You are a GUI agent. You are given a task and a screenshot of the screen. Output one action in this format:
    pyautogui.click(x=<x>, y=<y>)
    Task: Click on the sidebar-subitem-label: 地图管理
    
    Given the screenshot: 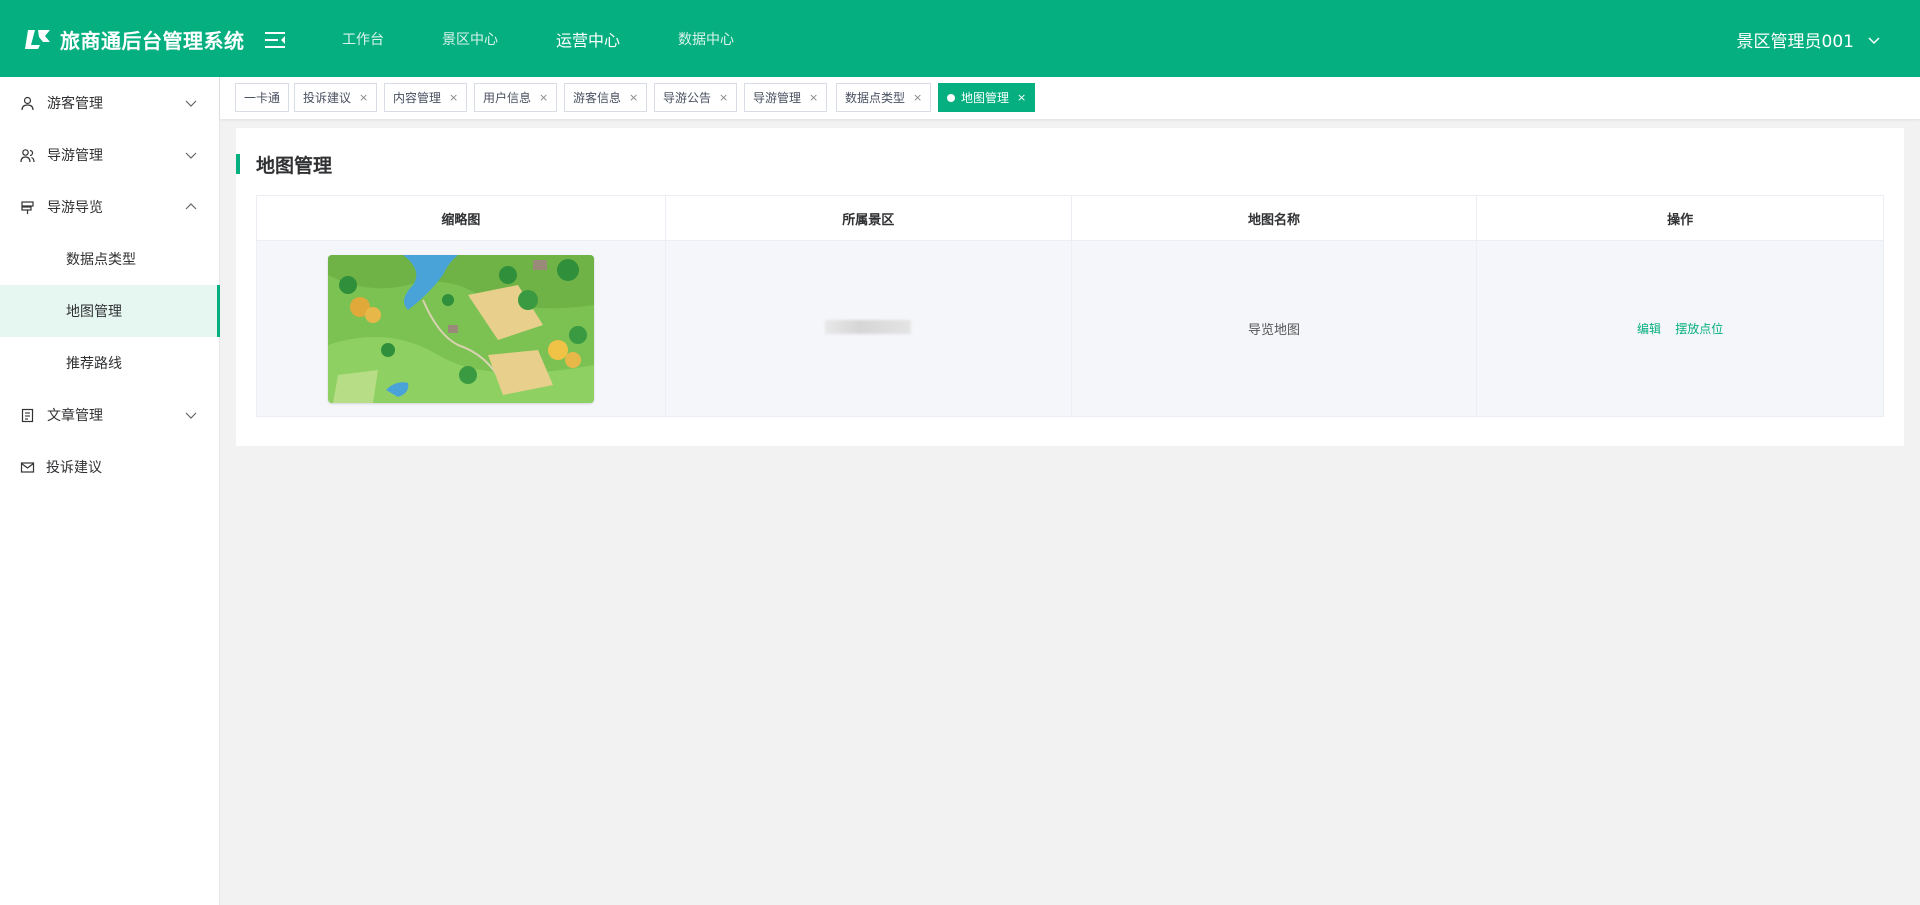 What is the action you would take?
    pyautogui.click(x=94, y=312)
    